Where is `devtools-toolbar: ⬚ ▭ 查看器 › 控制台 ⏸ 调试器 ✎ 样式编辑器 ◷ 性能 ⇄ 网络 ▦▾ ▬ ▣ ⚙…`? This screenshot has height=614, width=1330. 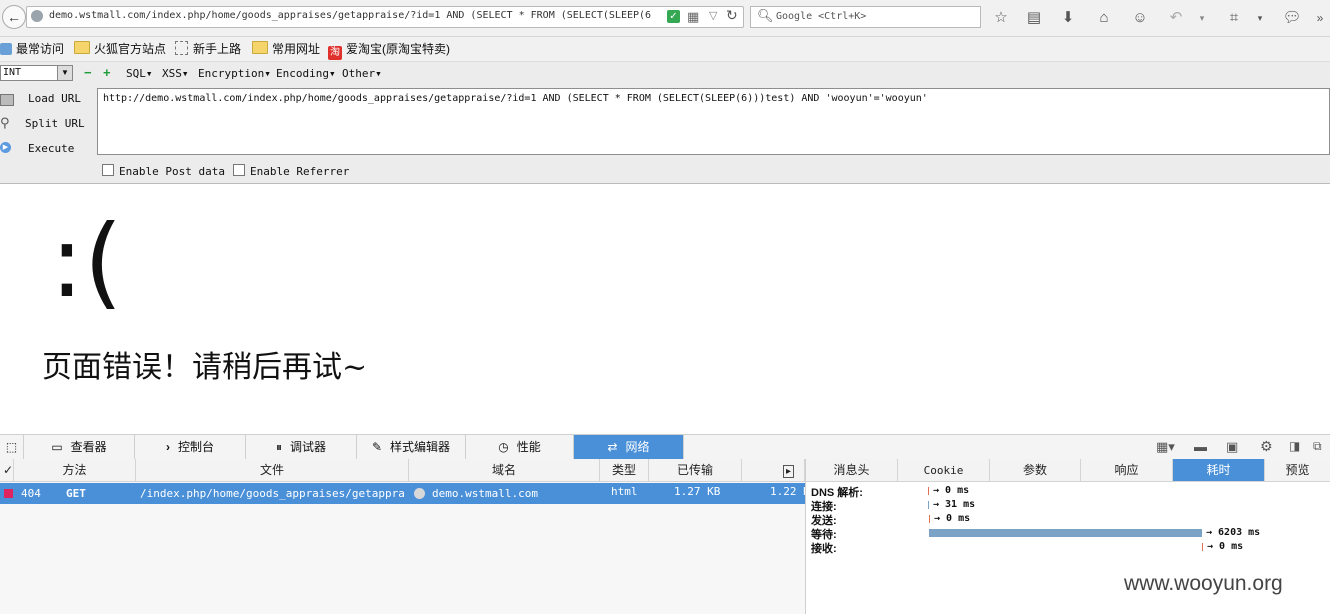
devtools-toolbar: ⬚ ▭ 查看器 › 控制台 ⏸ 调试器 ✎ 样式编辑器 ◷ 性能 ⇄ 网络 ▦▾ ▬ ▣ ⚙… is located at coordinates (665, 447).